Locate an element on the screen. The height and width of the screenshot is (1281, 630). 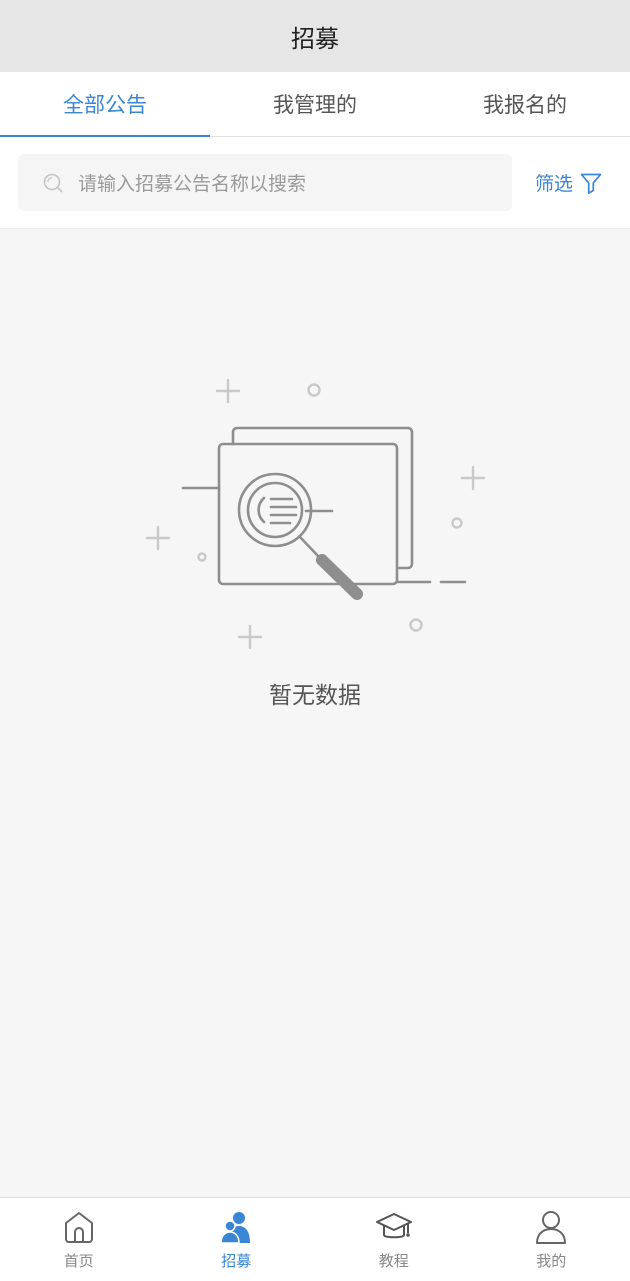
empty-state-illustration is located at coordinates (315, 515).